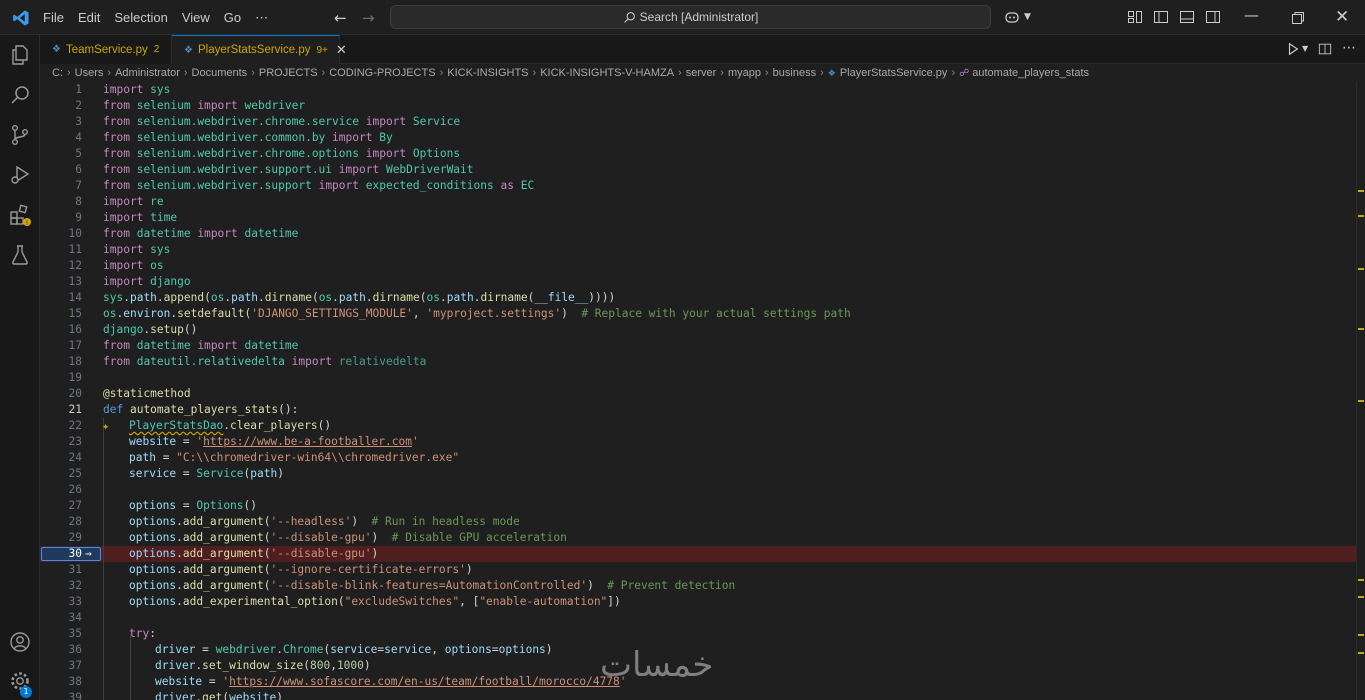  Describe the element at coordinates (1135, 17) in the screenshot. I see `customize-layout-icon` at that location.